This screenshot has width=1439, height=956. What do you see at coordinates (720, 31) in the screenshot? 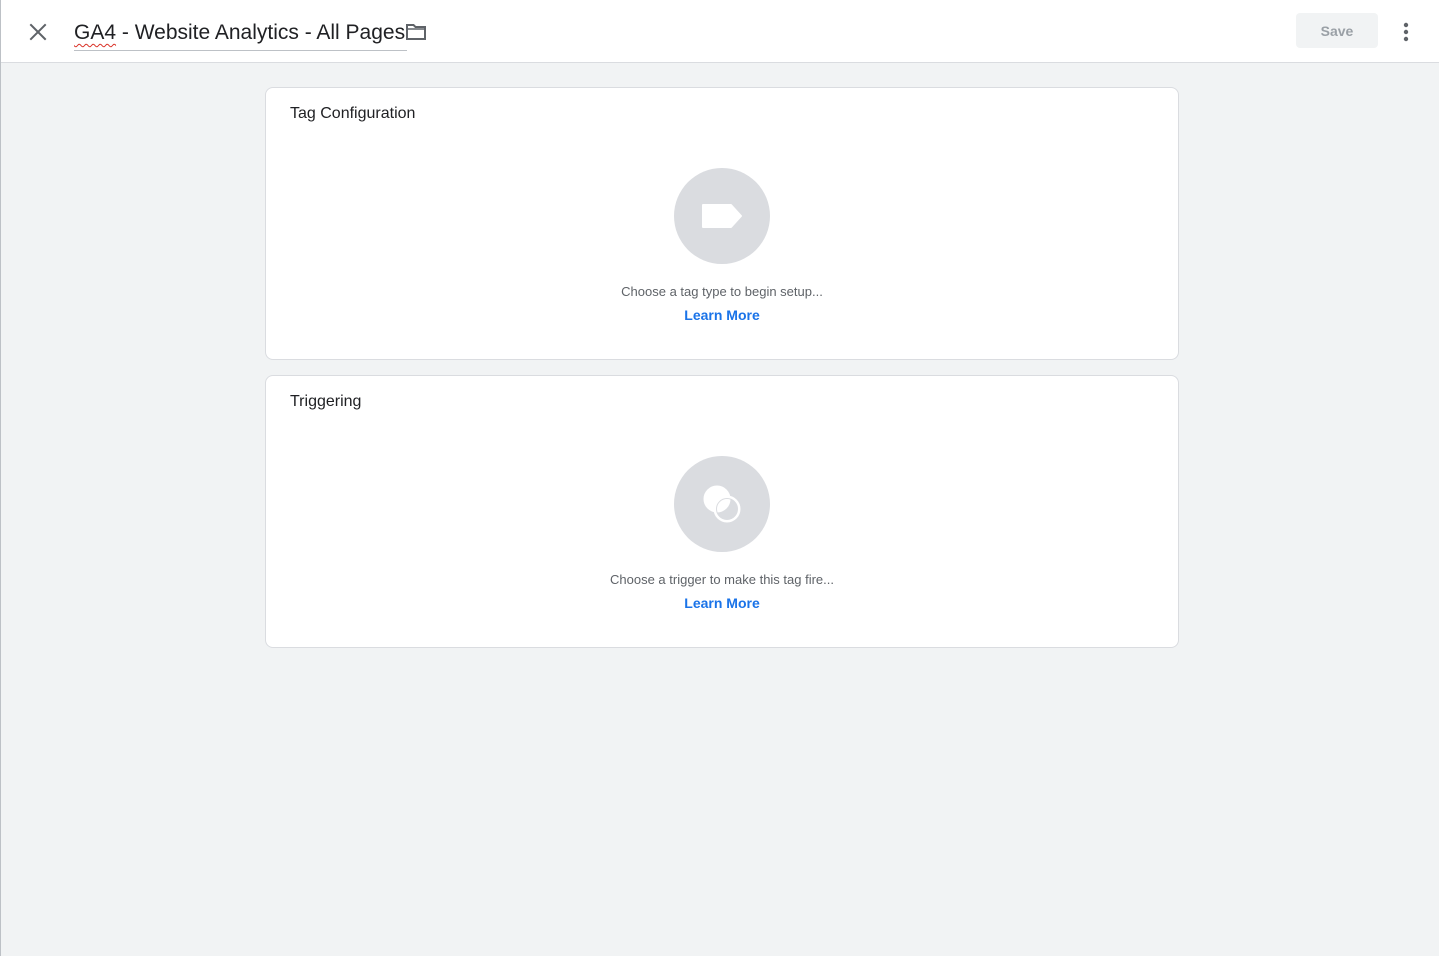
I see `editor-header: GA4 - Website Analytics - All Pages Save` at bounding box center [720, 31].